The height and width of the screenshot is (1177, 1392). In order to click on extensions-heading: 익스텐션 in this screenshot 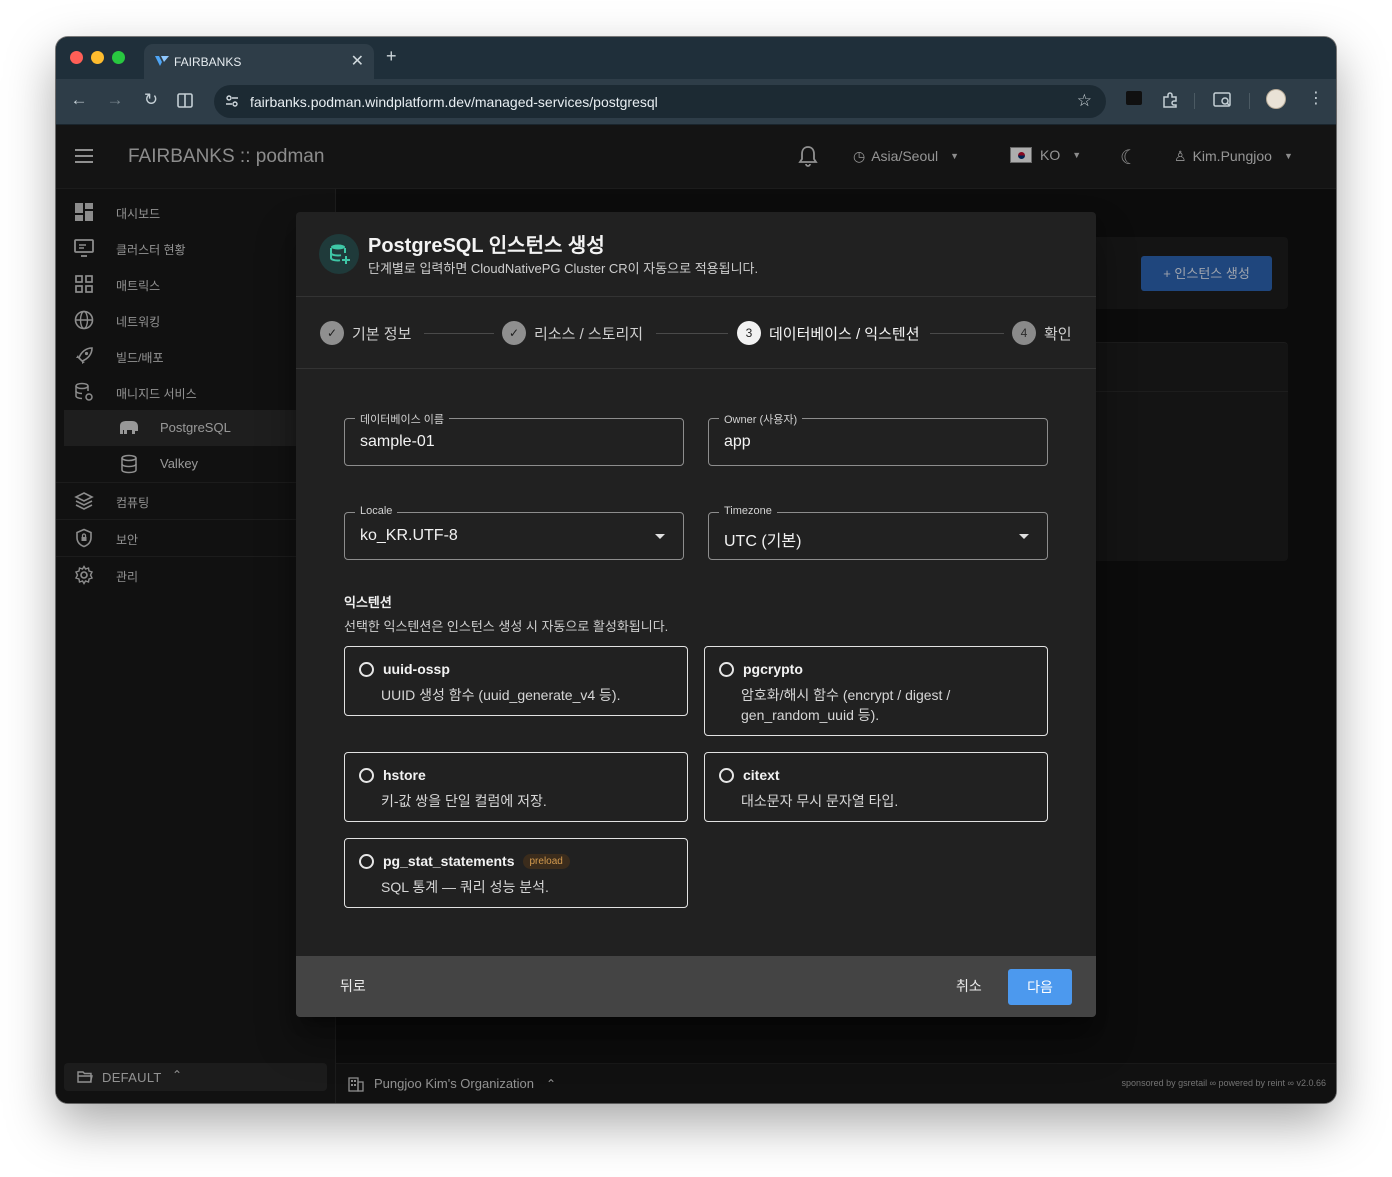, I will do `click(368, 602)`.